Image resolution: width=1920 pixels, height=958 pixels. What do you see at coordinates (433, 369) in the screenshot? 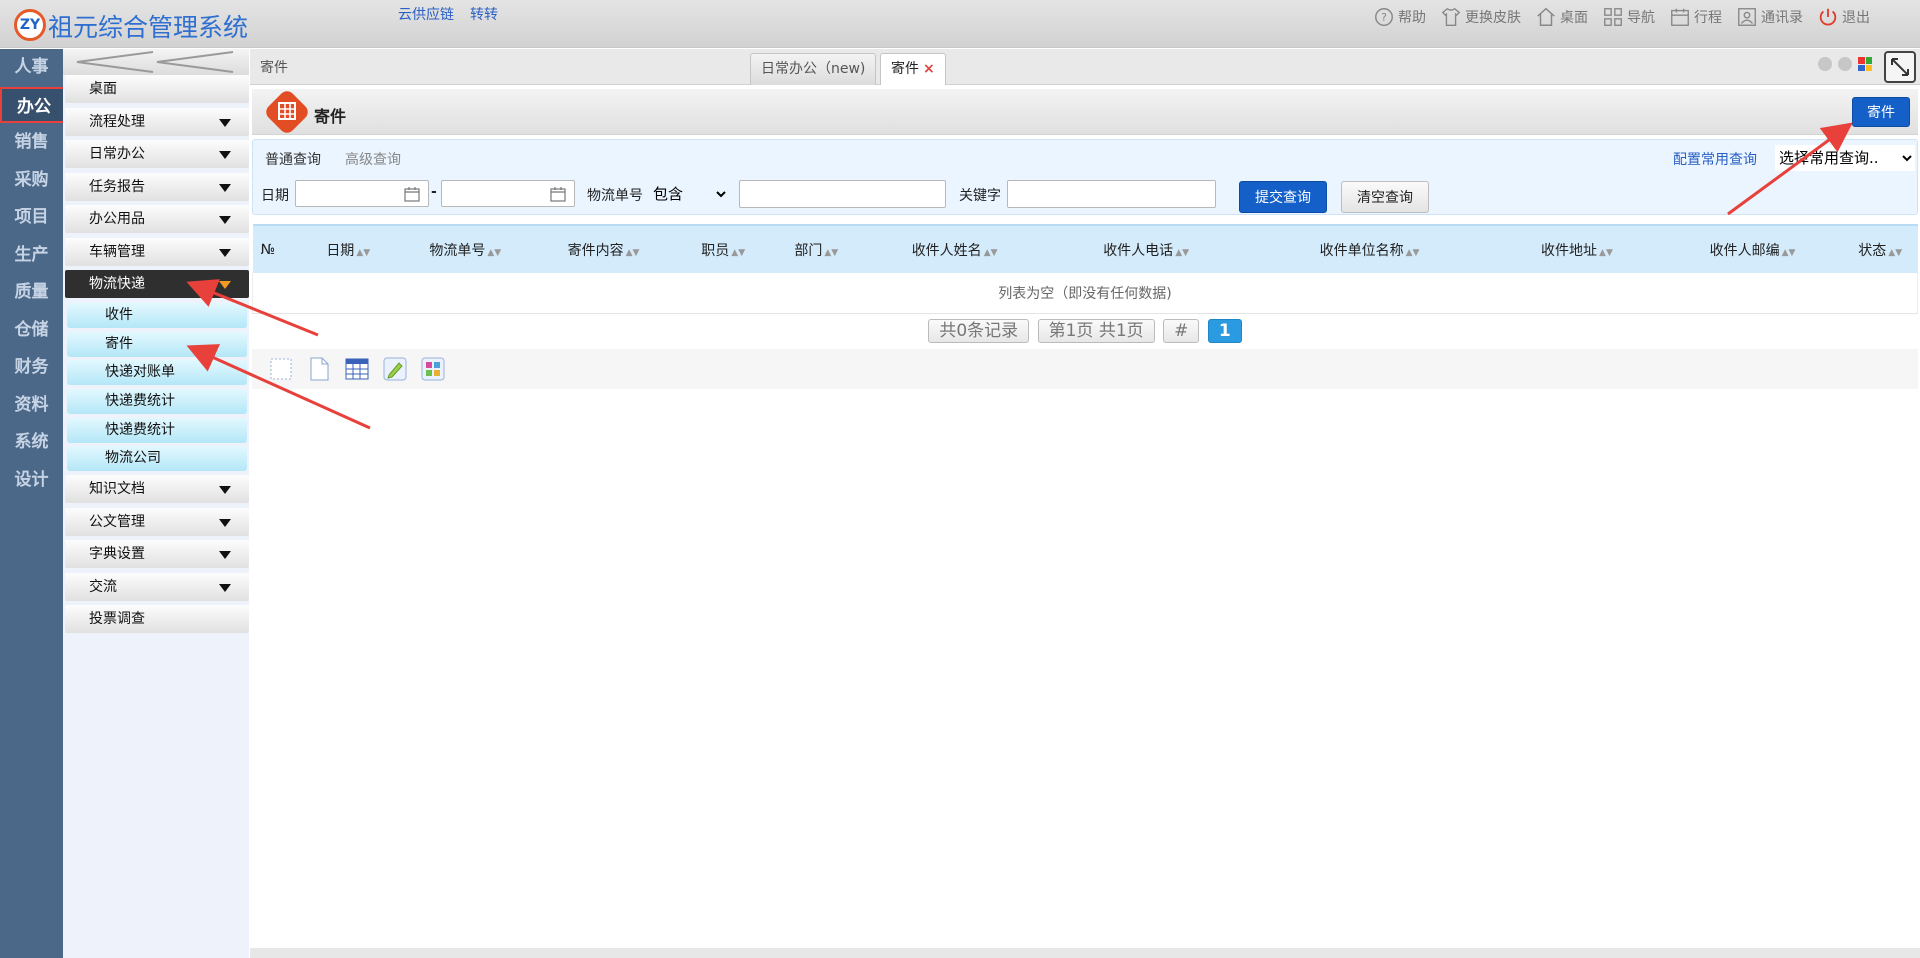
I see `puzzle-icon` at bounding box center [433, 369].